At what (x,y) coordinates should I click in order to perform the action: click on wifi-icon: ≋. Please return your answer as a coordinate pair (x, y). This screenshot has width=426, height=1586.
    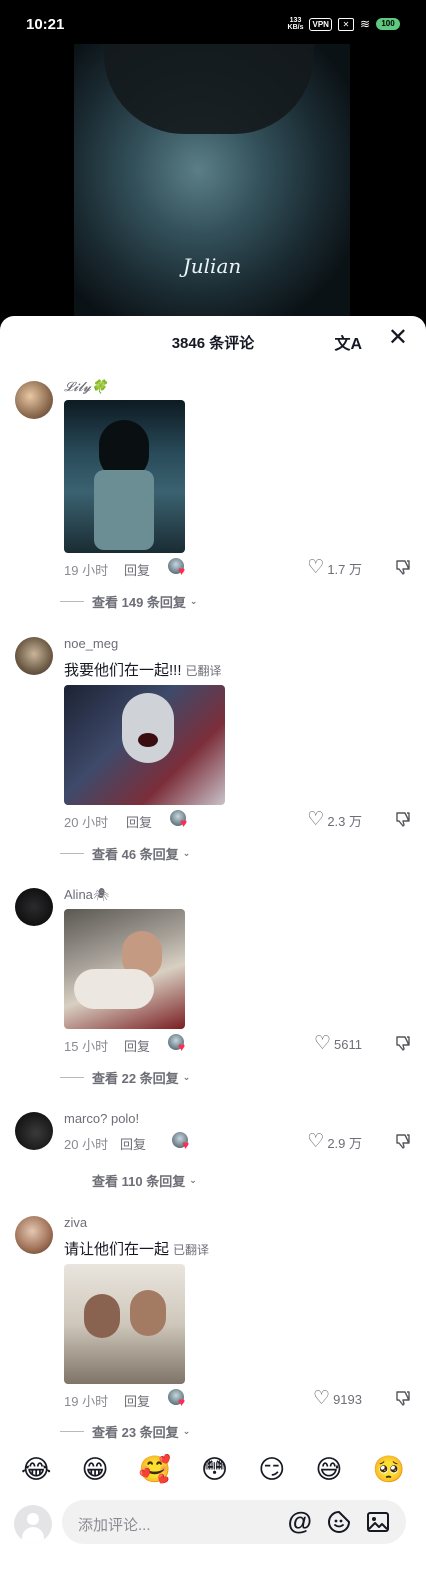
    Looking at the image, I should click on (364, 24).